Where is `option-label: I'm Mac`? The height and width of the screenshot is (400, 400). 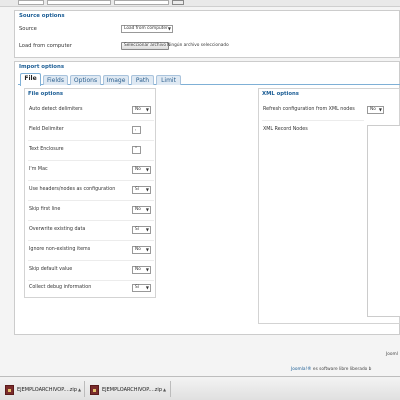 option-label: I'm Mac is located at coordinates (38, 169).